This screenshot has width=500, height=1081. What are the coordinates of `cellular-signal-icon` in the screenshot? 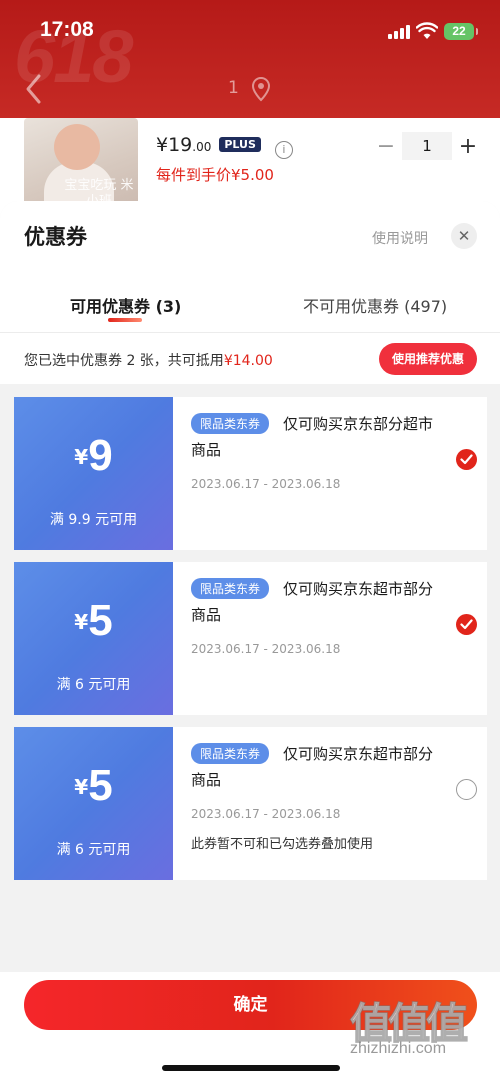 It's located at (399, 32).